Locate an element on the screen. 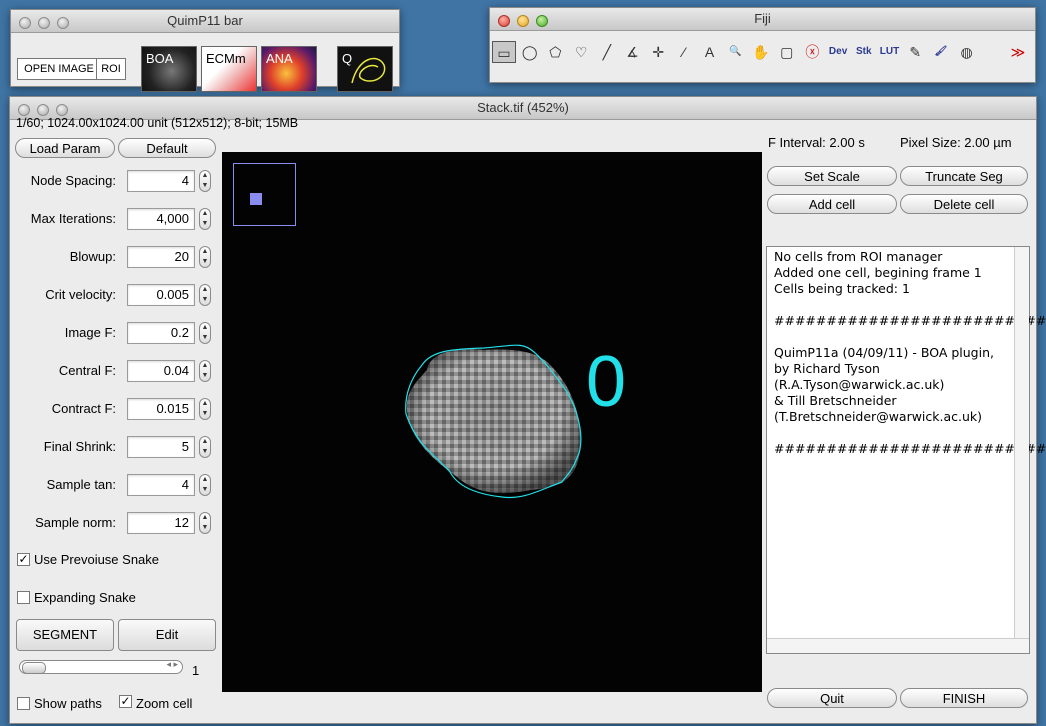  expanding-snake-label: Expanding Snake is located at coordinates (85, 597).